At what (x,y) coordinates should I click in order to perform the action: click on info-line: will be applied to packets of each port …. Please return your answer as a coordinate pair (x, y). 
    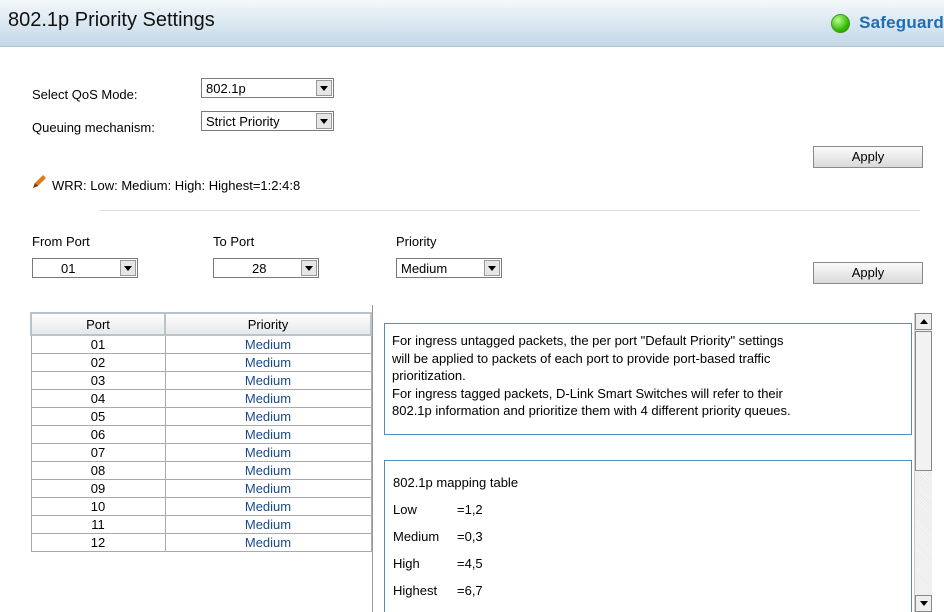
    Looking at the image, I should click on (581, 358).